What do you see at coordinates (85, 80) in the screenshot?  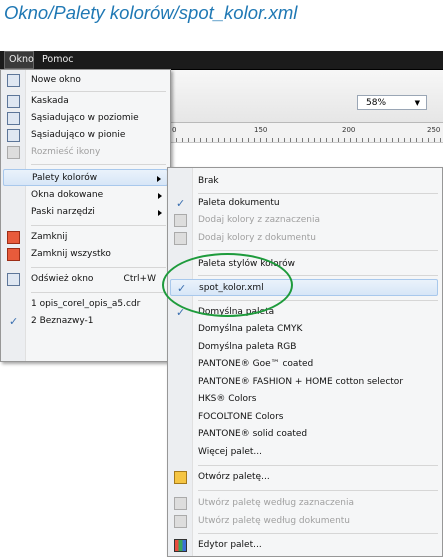 I see `menu-item-nowe-okno: Nowe okno` at bounding box center [85, 80].